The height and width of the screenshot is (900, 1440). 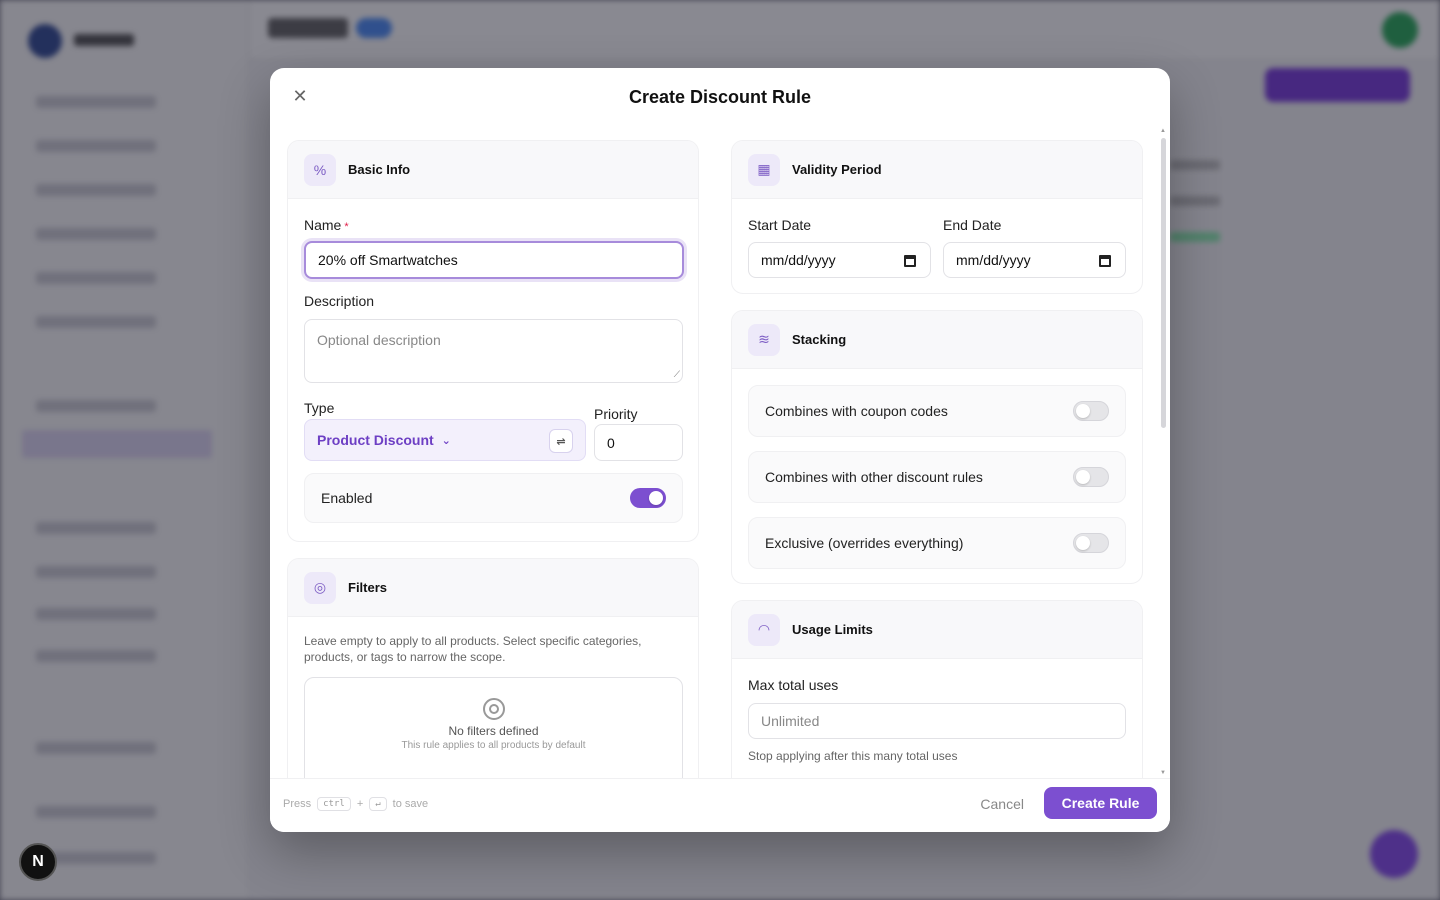 What do you see at coordinates (297, 804) in the screenshot?
I see `hint-press: Press` at bounding box center [297, 804].